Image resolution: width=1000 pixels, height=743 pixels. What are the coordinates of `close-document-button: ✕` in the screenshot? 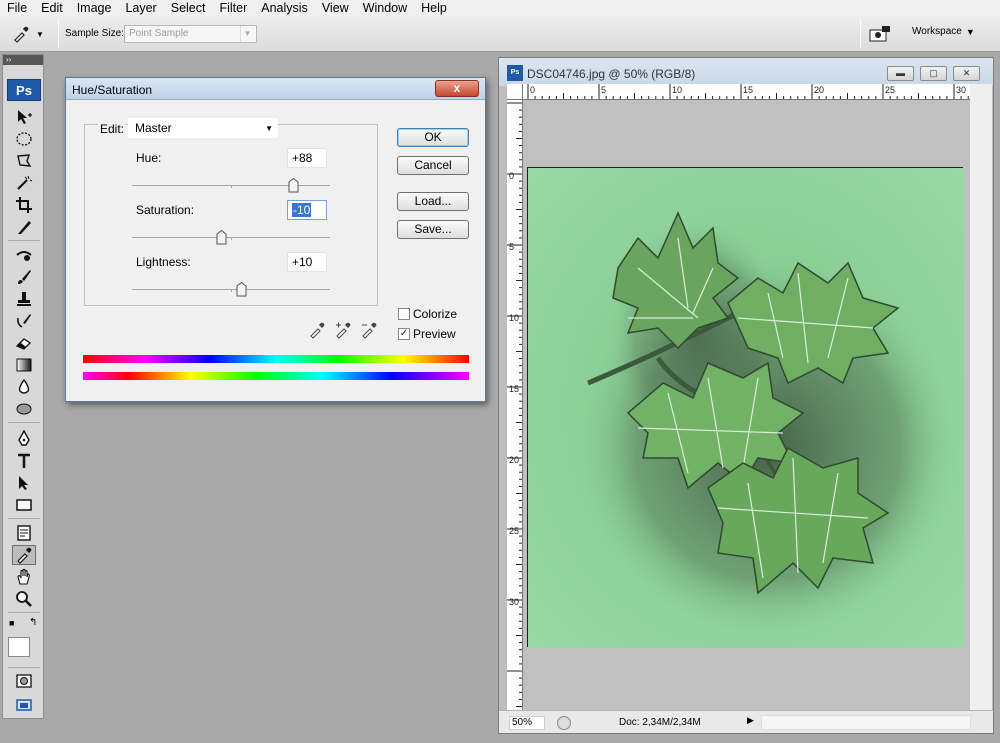 It's located at (966, 73).